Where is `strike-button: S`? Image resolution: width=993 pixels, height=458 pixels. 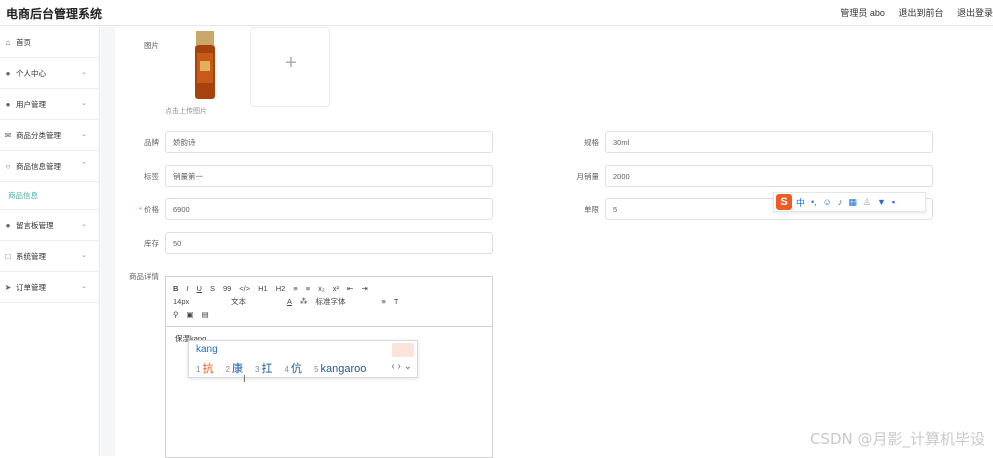 strike-button: S is located at coordinates (212, 288).